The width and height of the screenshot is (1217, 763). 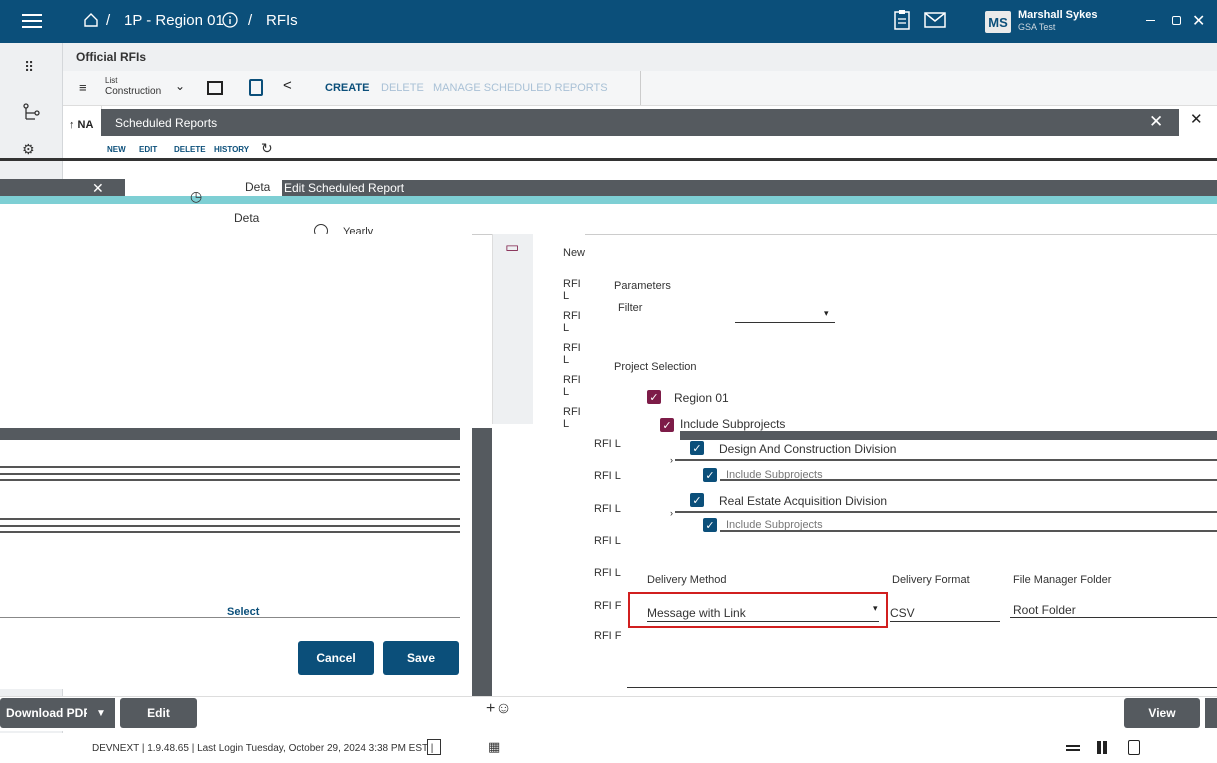 What do you see at coordinates (482, 565) in the screenshot?
I see `scrollbar` at bounding box center [482, 565].